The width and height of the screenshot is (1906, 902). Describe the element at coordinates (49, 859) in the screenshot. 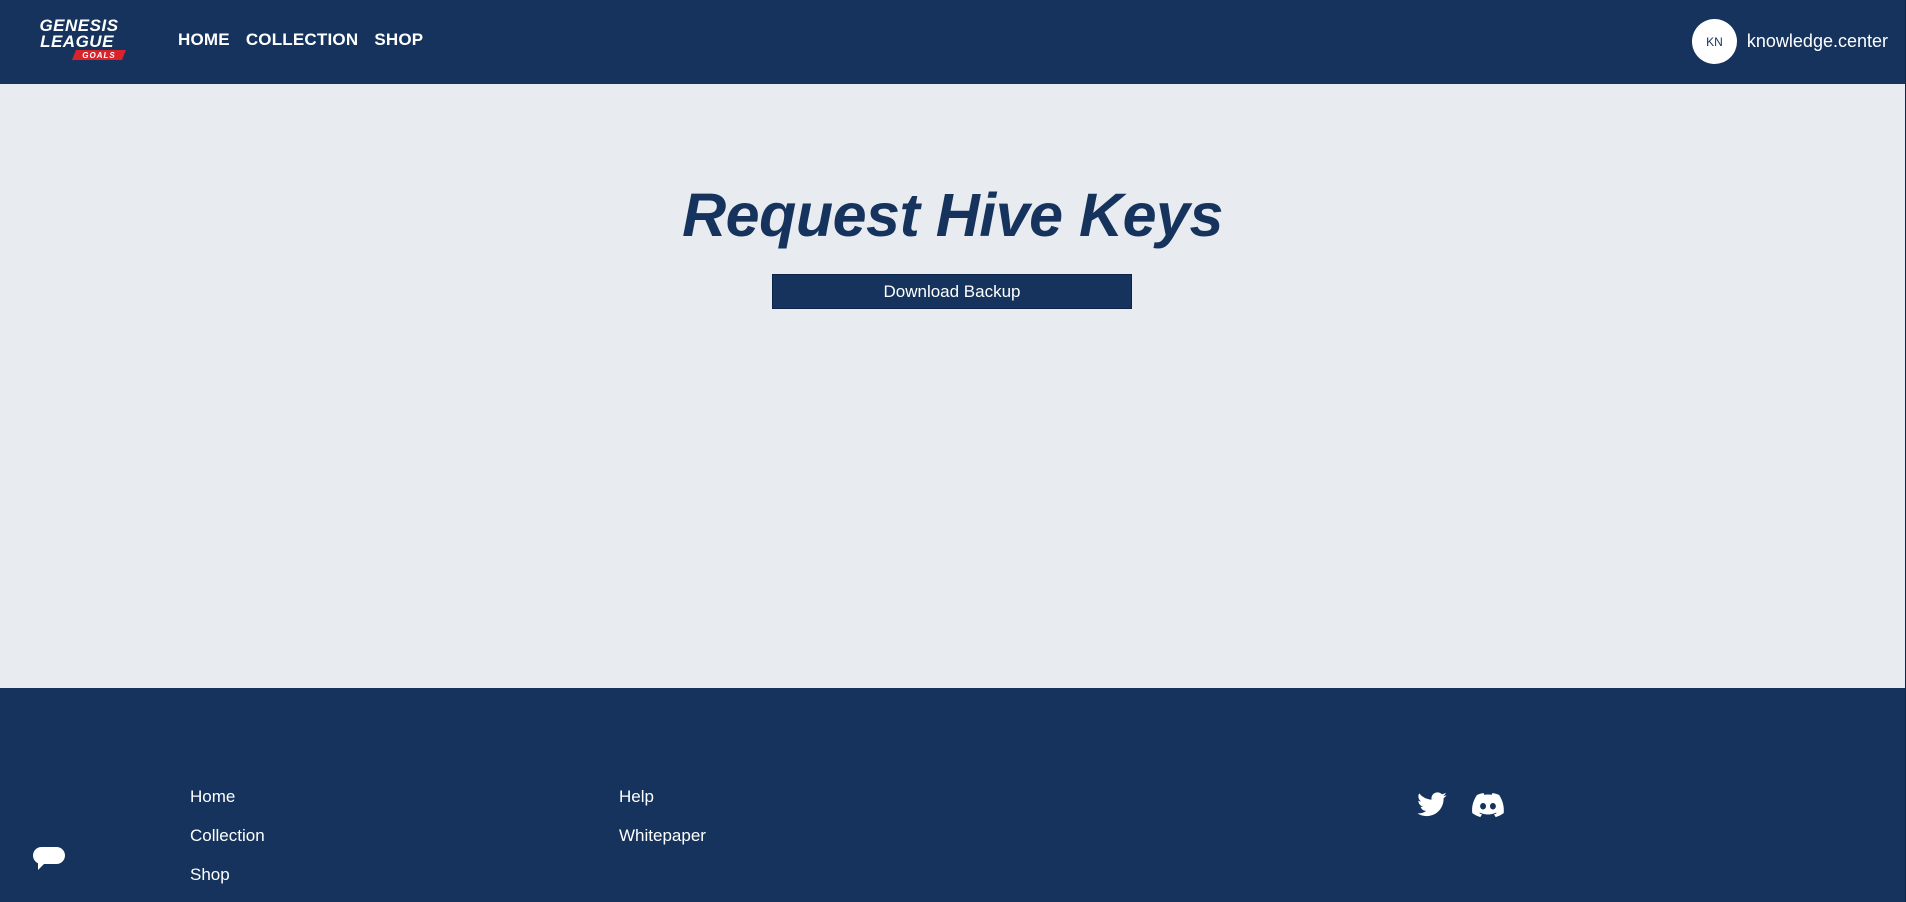

I see `chat-icon` at that location.